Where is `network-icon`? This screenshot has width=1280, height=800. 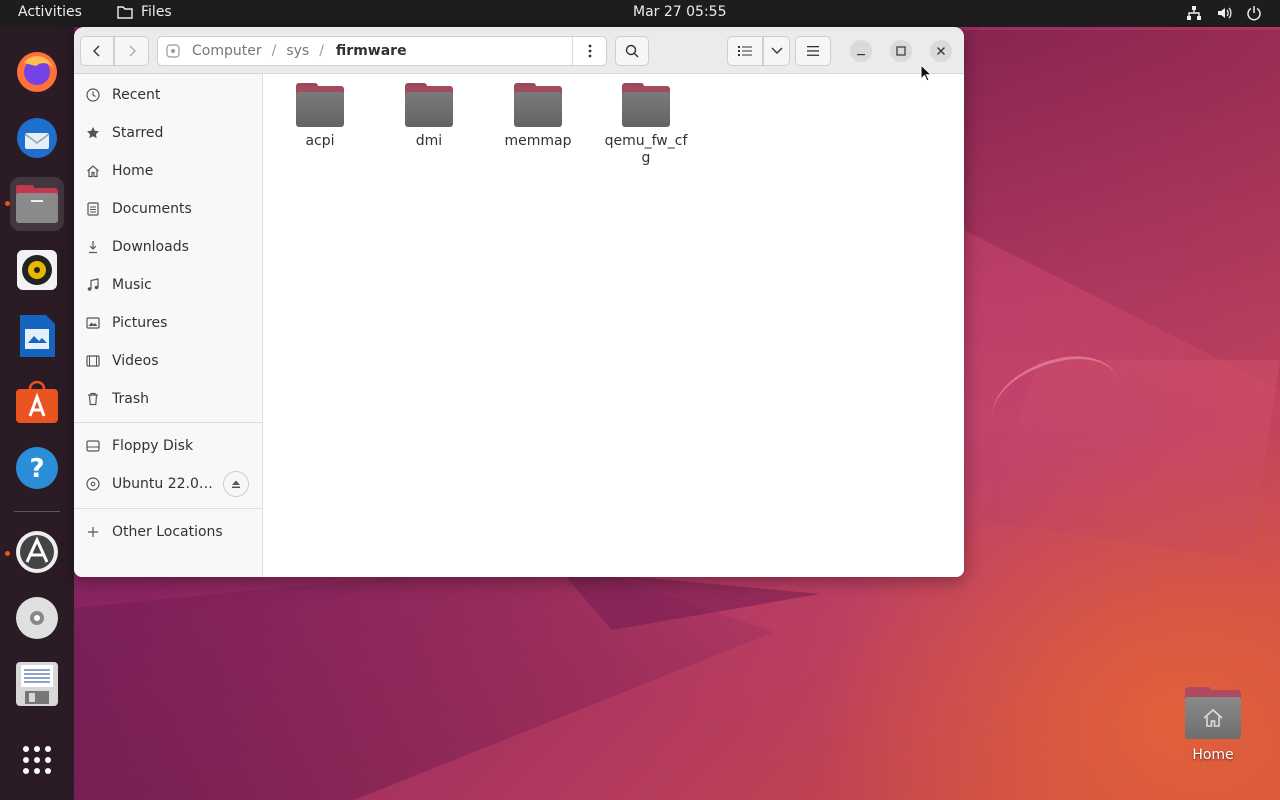 network-icon is located at coordinates (1194, 13).